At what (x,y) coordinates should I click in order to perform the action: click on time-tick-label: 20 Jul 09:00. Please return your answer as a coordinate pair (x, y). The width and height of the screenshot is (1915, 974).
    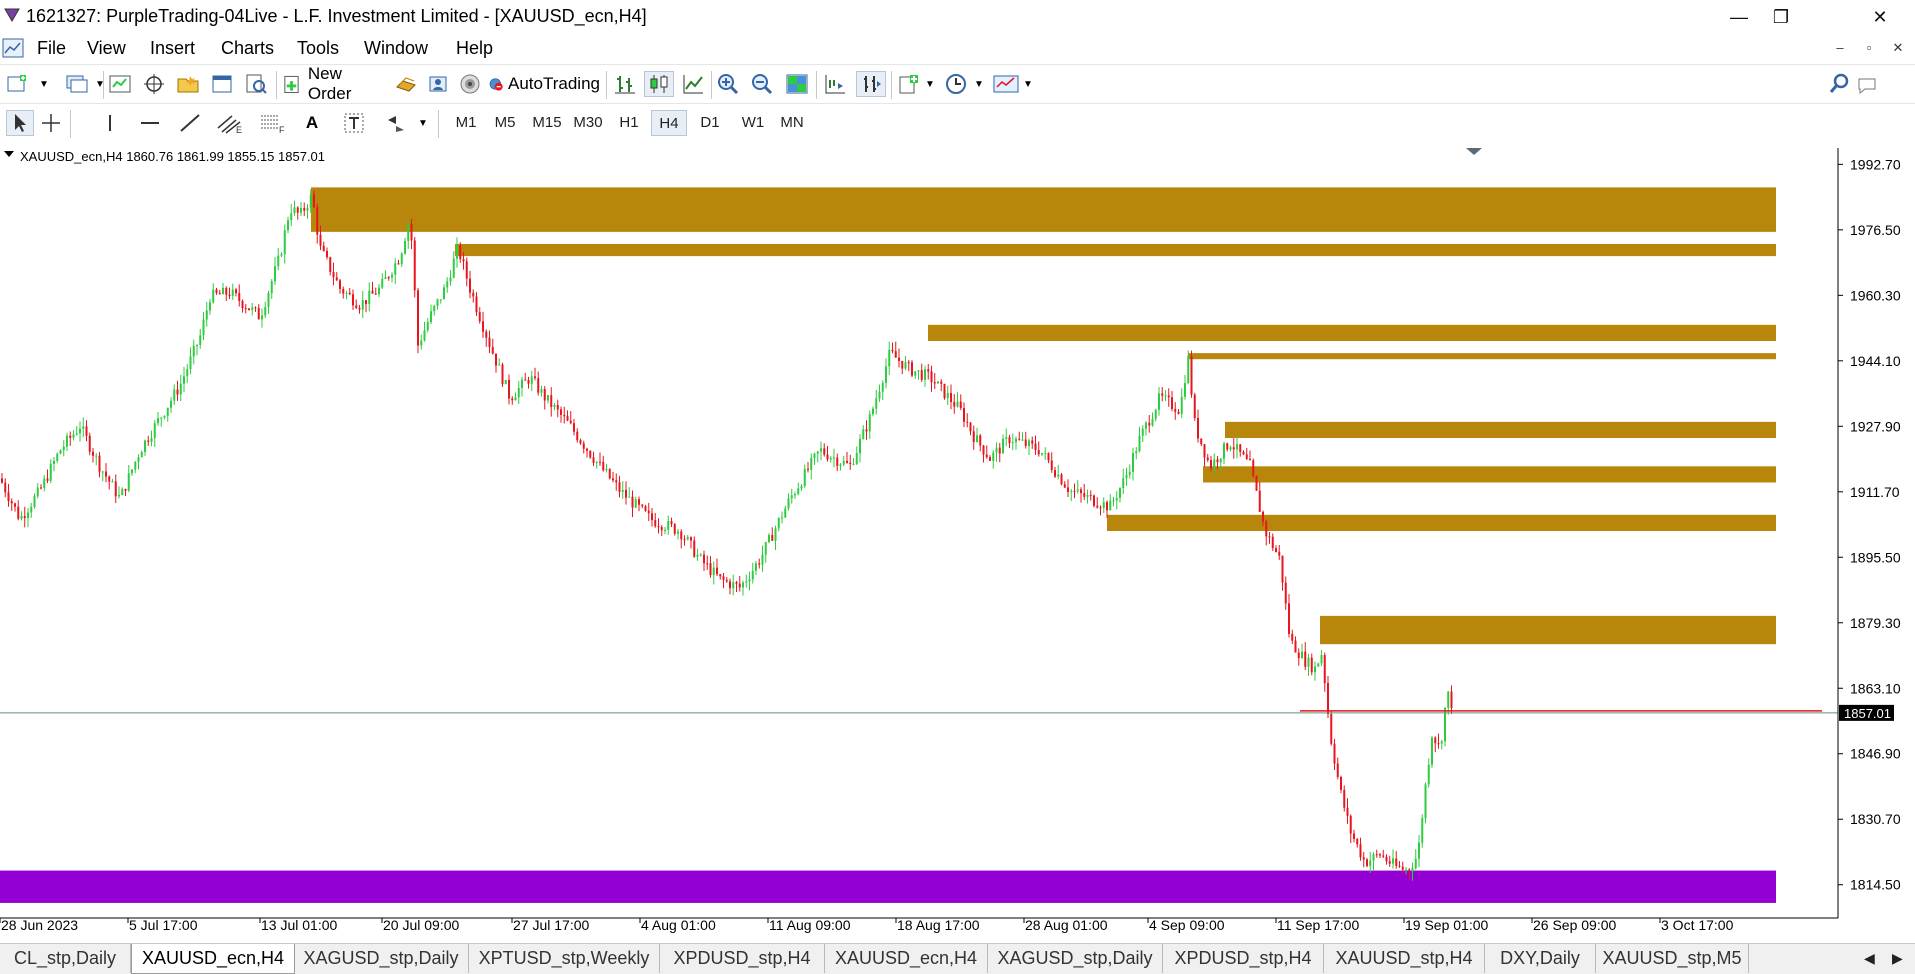
    Looking at the image, I should click on (421, 925).